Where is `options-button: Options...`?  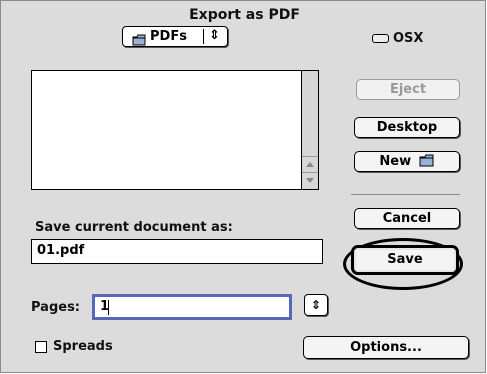
options-button: Options... is located at coordinates (386, 347).